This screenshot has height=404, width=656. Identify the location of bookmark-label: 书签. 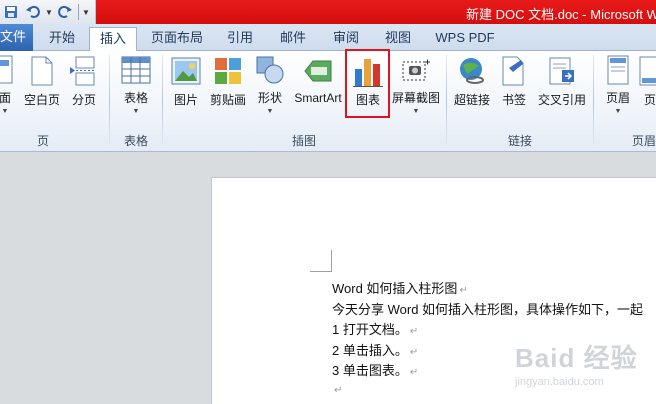
(513, 100).